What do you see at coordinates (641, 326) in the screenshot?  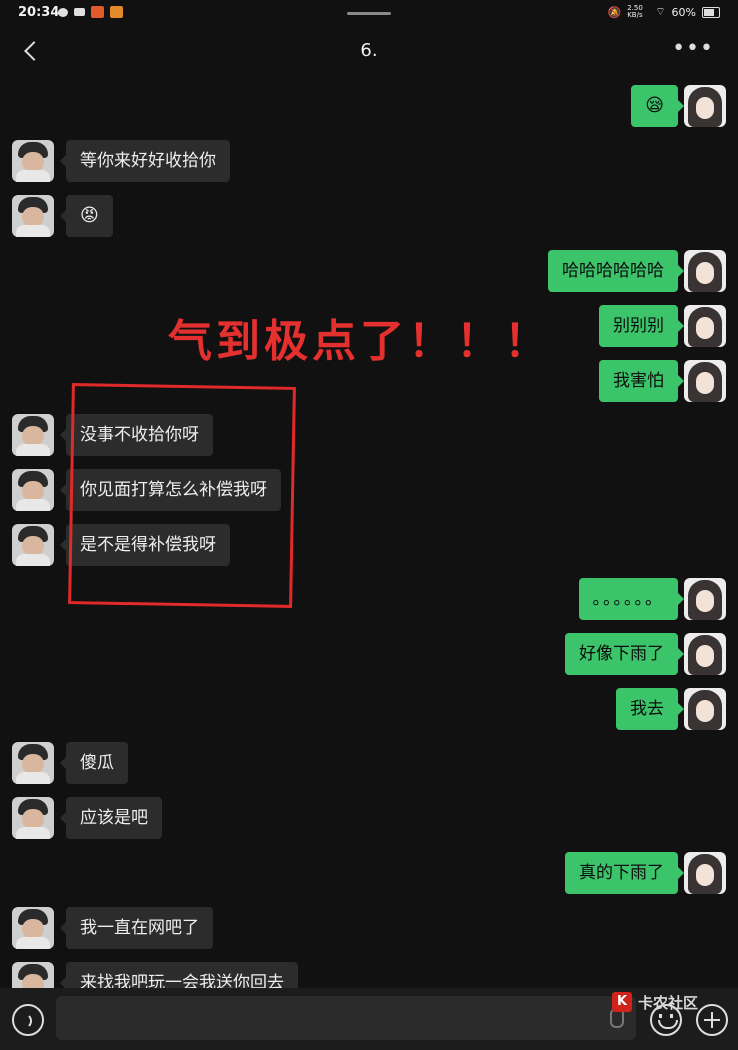 I see `message-bubble-outgoing: 别别别` at bounding box center [641, 326].